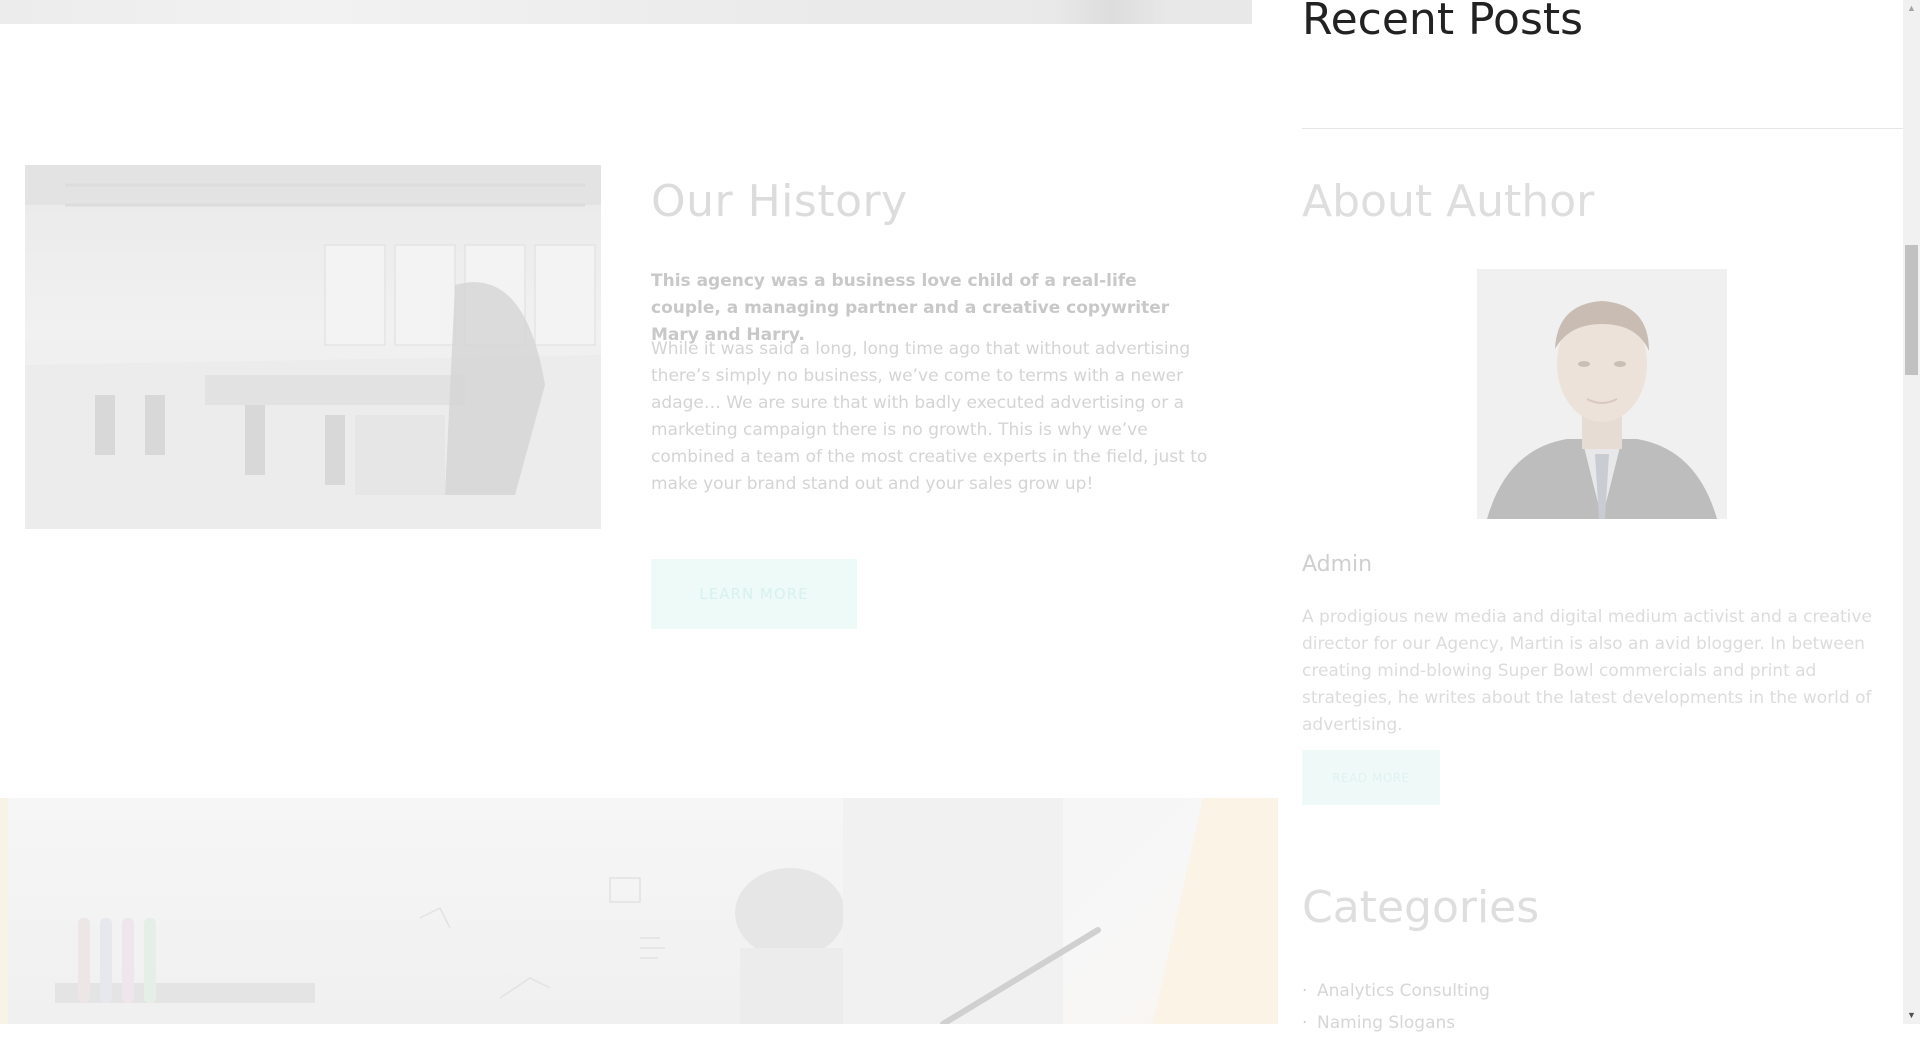  I want to click on whiteboard-image, so click(421, 911).